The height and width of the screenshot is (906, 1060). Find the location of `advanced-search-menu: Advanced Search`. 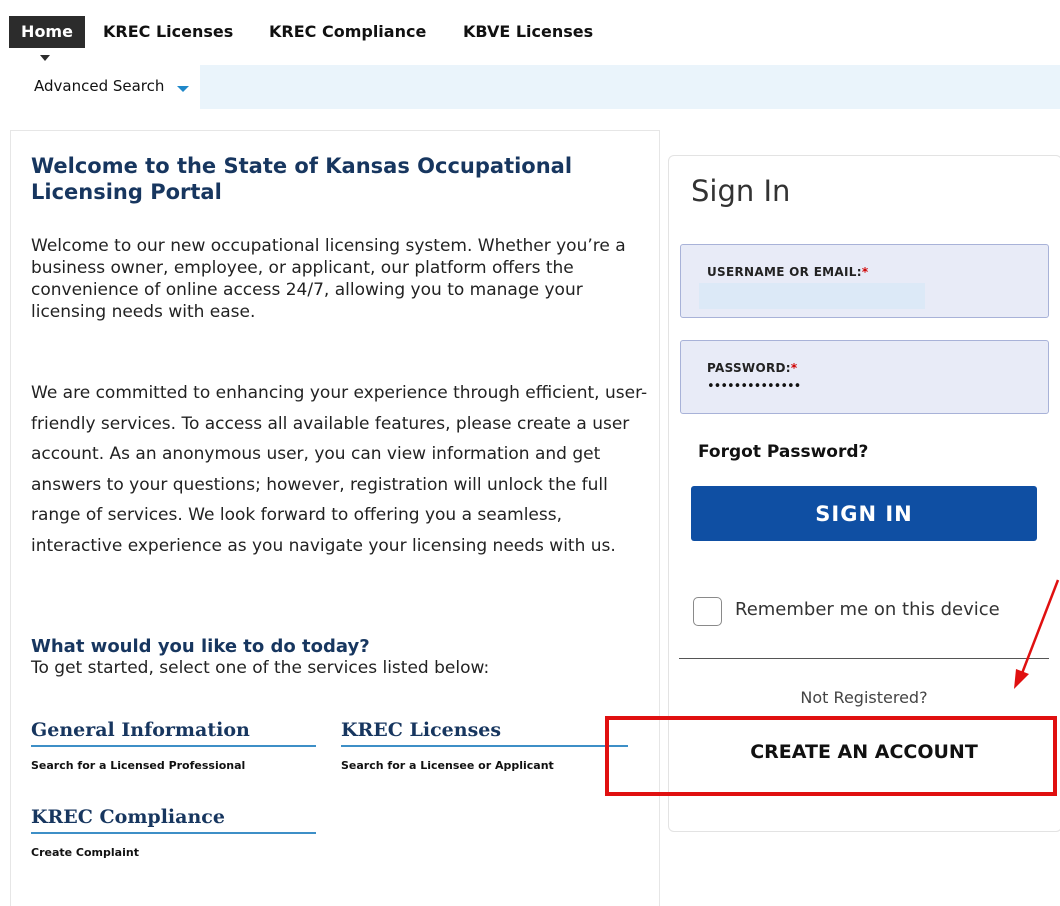

advanced-search-menu: Advanced Search is located at coordinates (110, 87).